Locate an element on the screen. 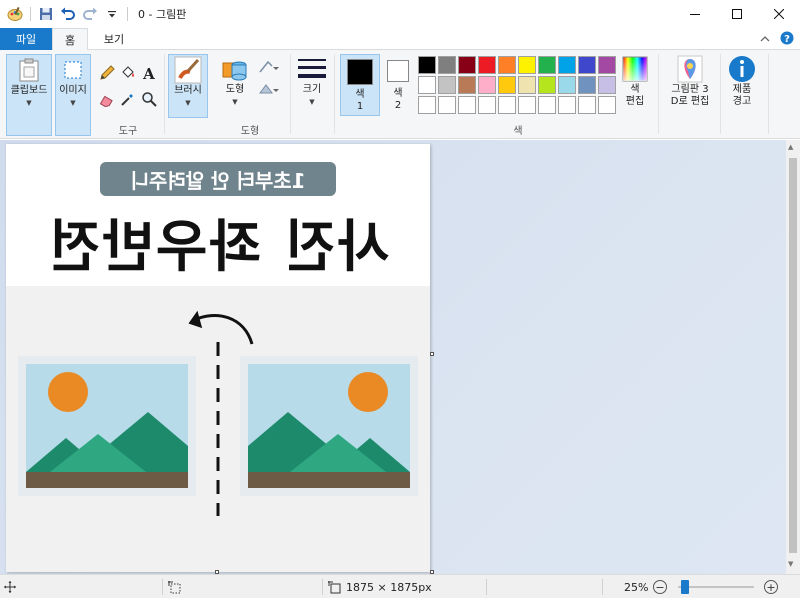 The image size is (800, 598). svg-text: A is located at coordinates (148, 73).